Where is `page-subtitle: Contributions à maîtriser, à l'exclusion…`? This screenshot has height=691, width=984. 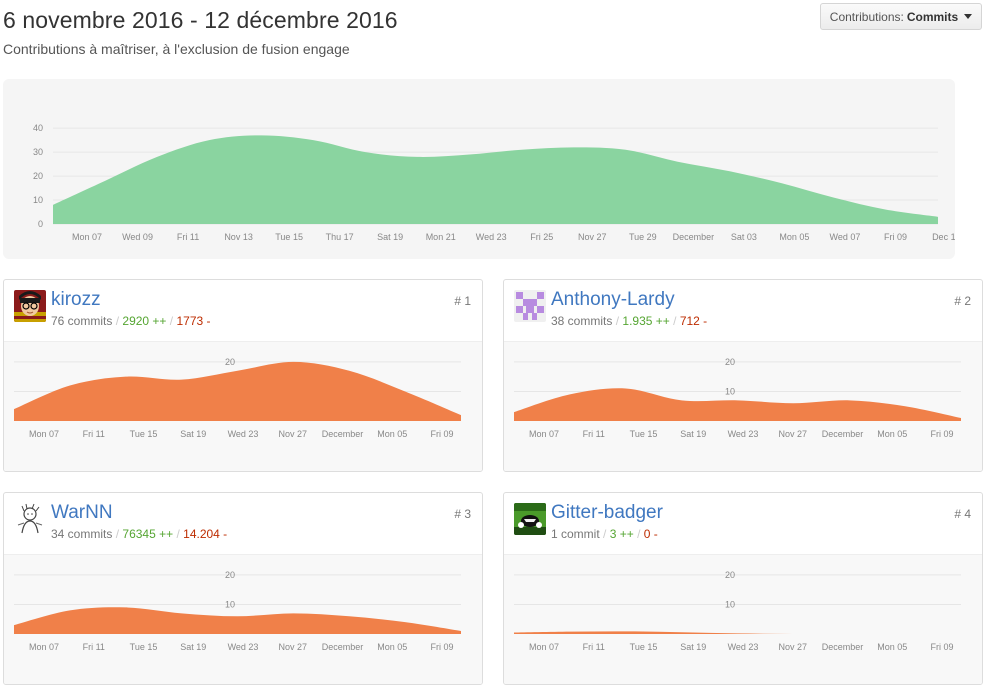 page-subtitle: Contributions à maîtriser, à l'exclusion… is located at coordinates (176, 49).